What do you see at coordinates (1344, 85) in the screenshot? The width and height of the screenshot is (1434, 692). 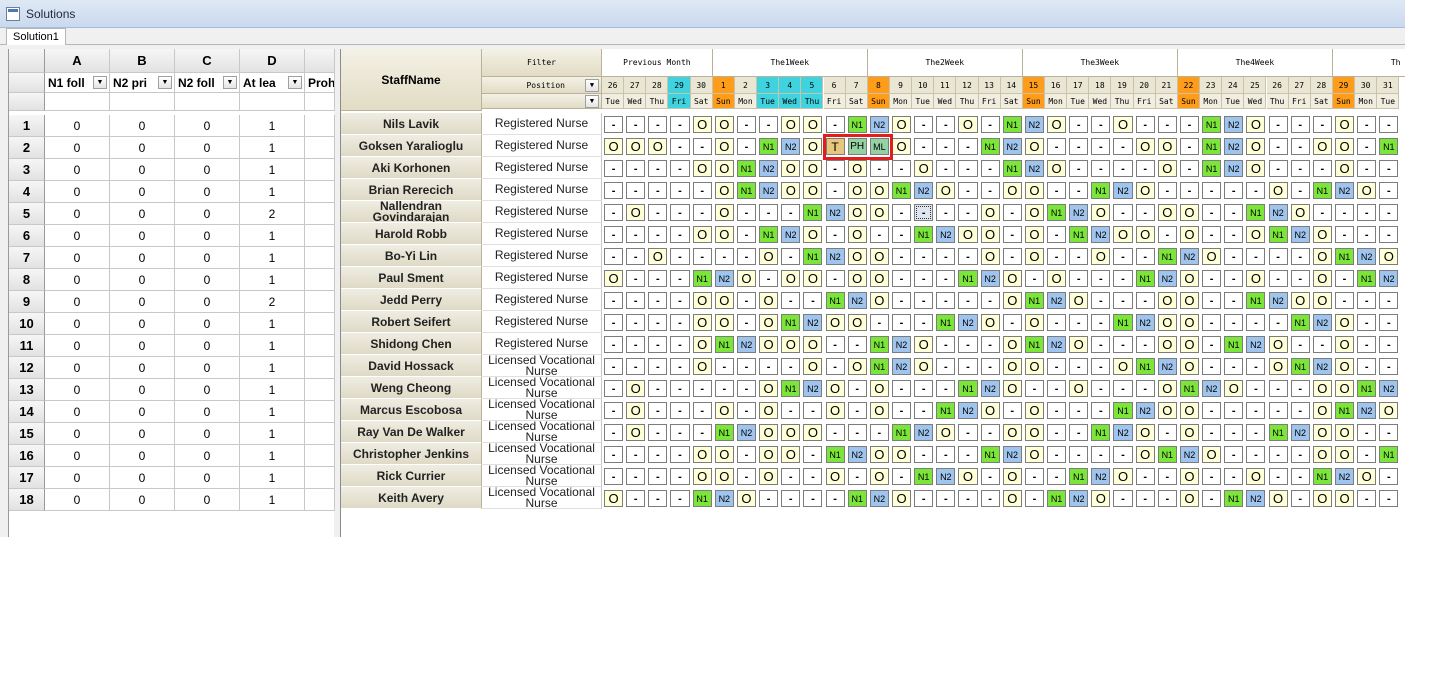 I see `day-number-header: 29` at bounding box center [1344, 85].